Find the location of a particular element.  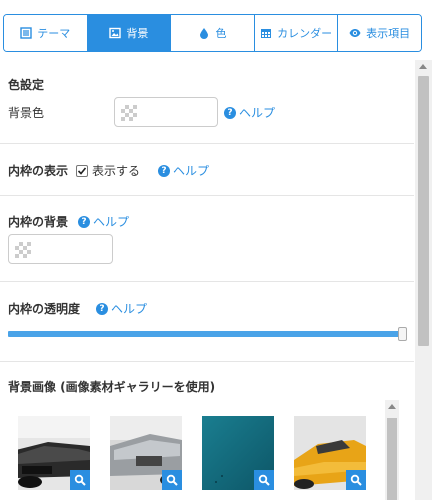

droplet-icon is located at coordinates (204, 33).